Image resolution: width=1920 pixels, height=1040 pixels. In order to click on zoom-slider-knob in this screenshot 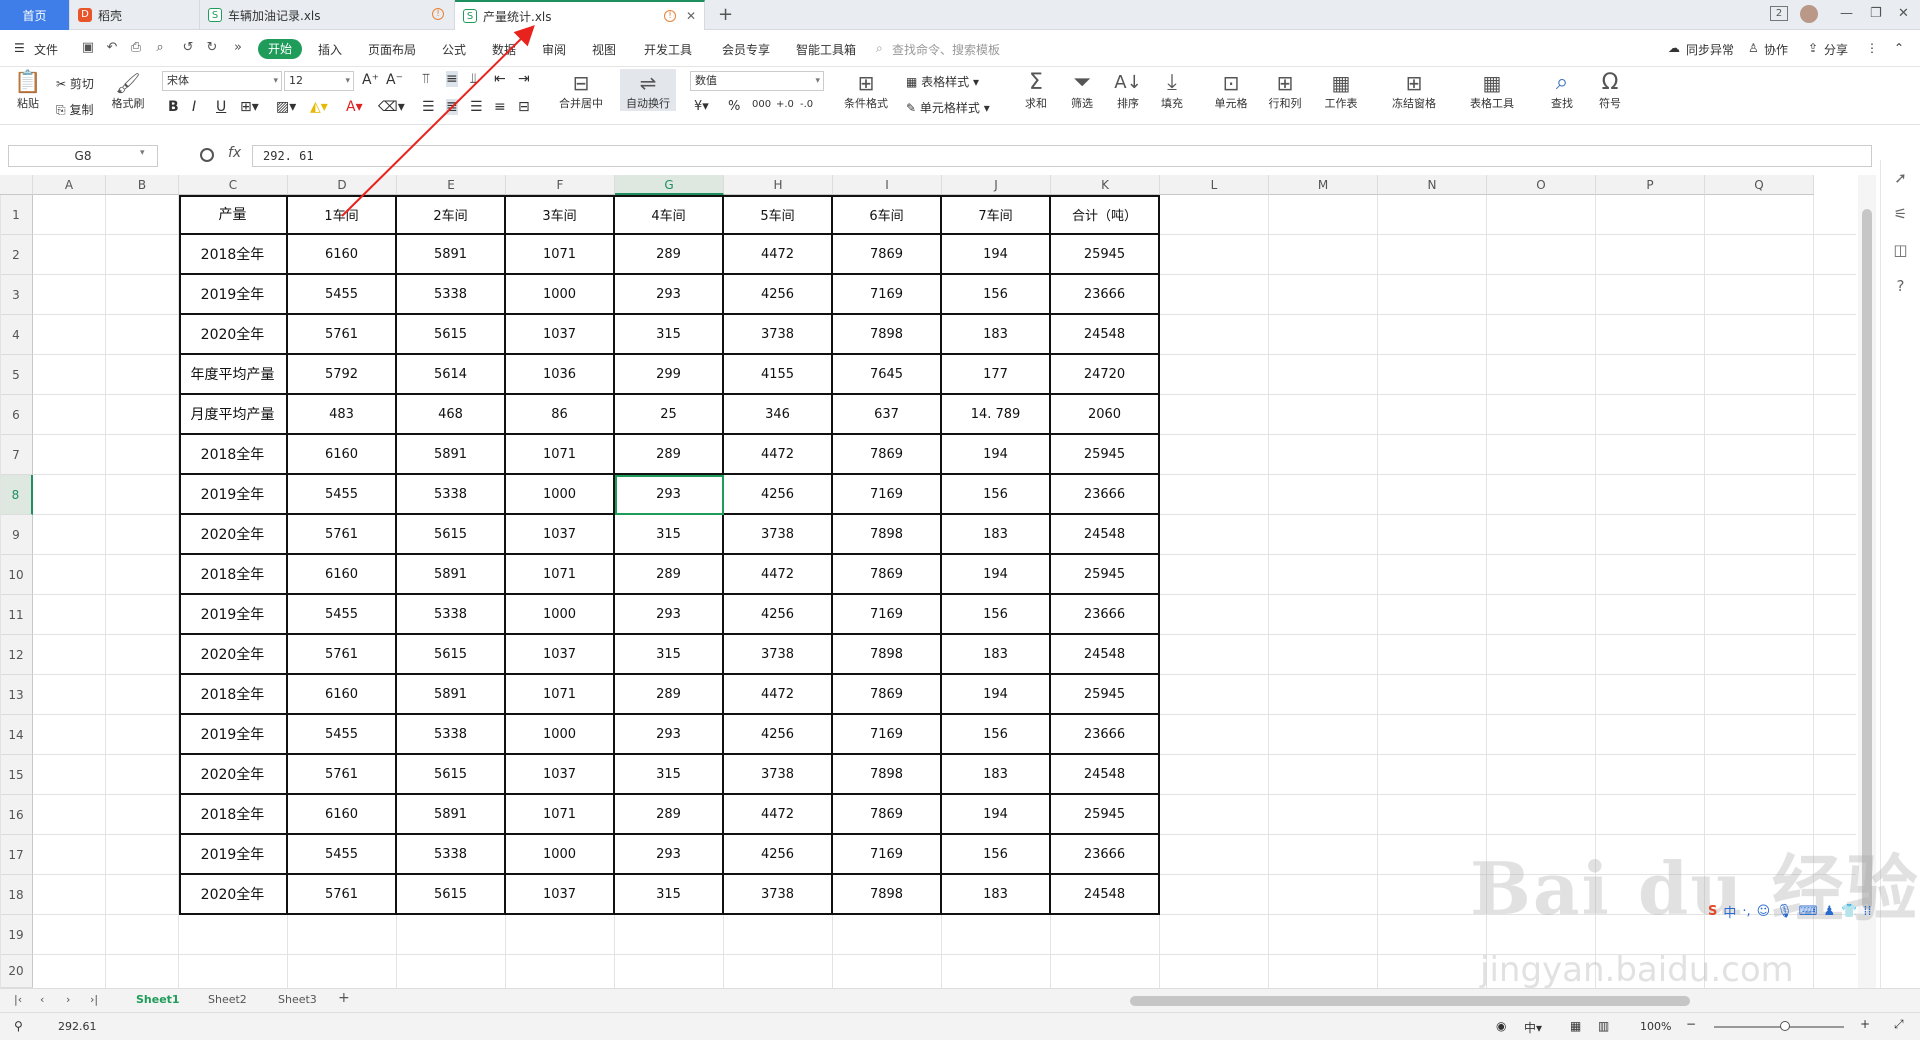, I will do `click(1785, 1026)`.